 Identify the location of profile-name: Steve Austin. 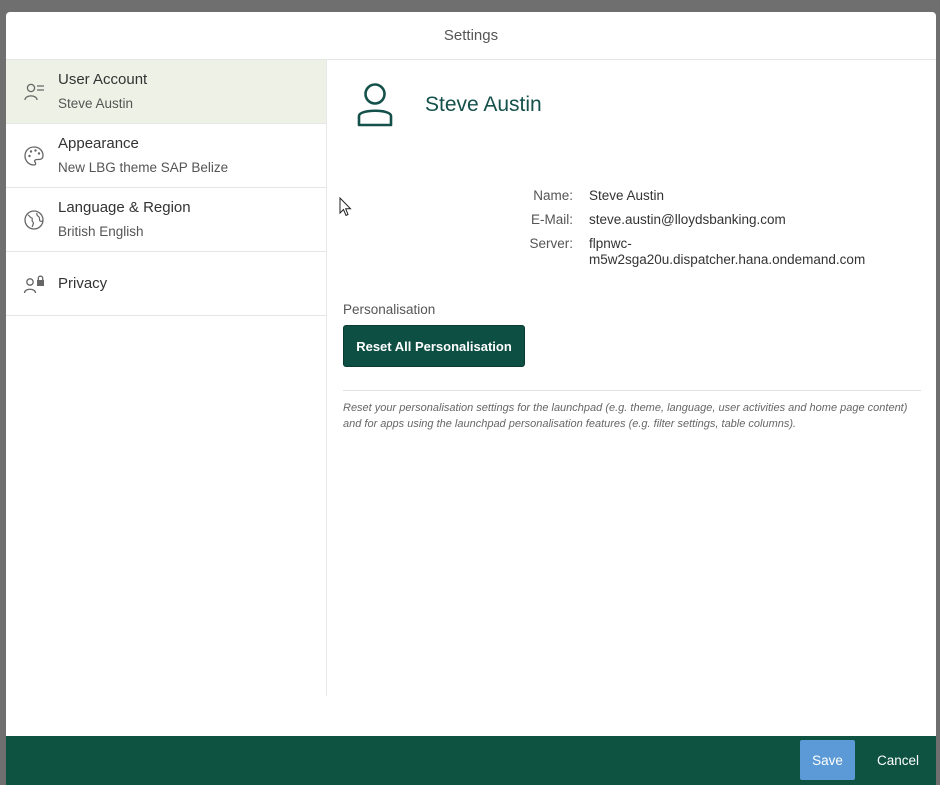
(483, 104).